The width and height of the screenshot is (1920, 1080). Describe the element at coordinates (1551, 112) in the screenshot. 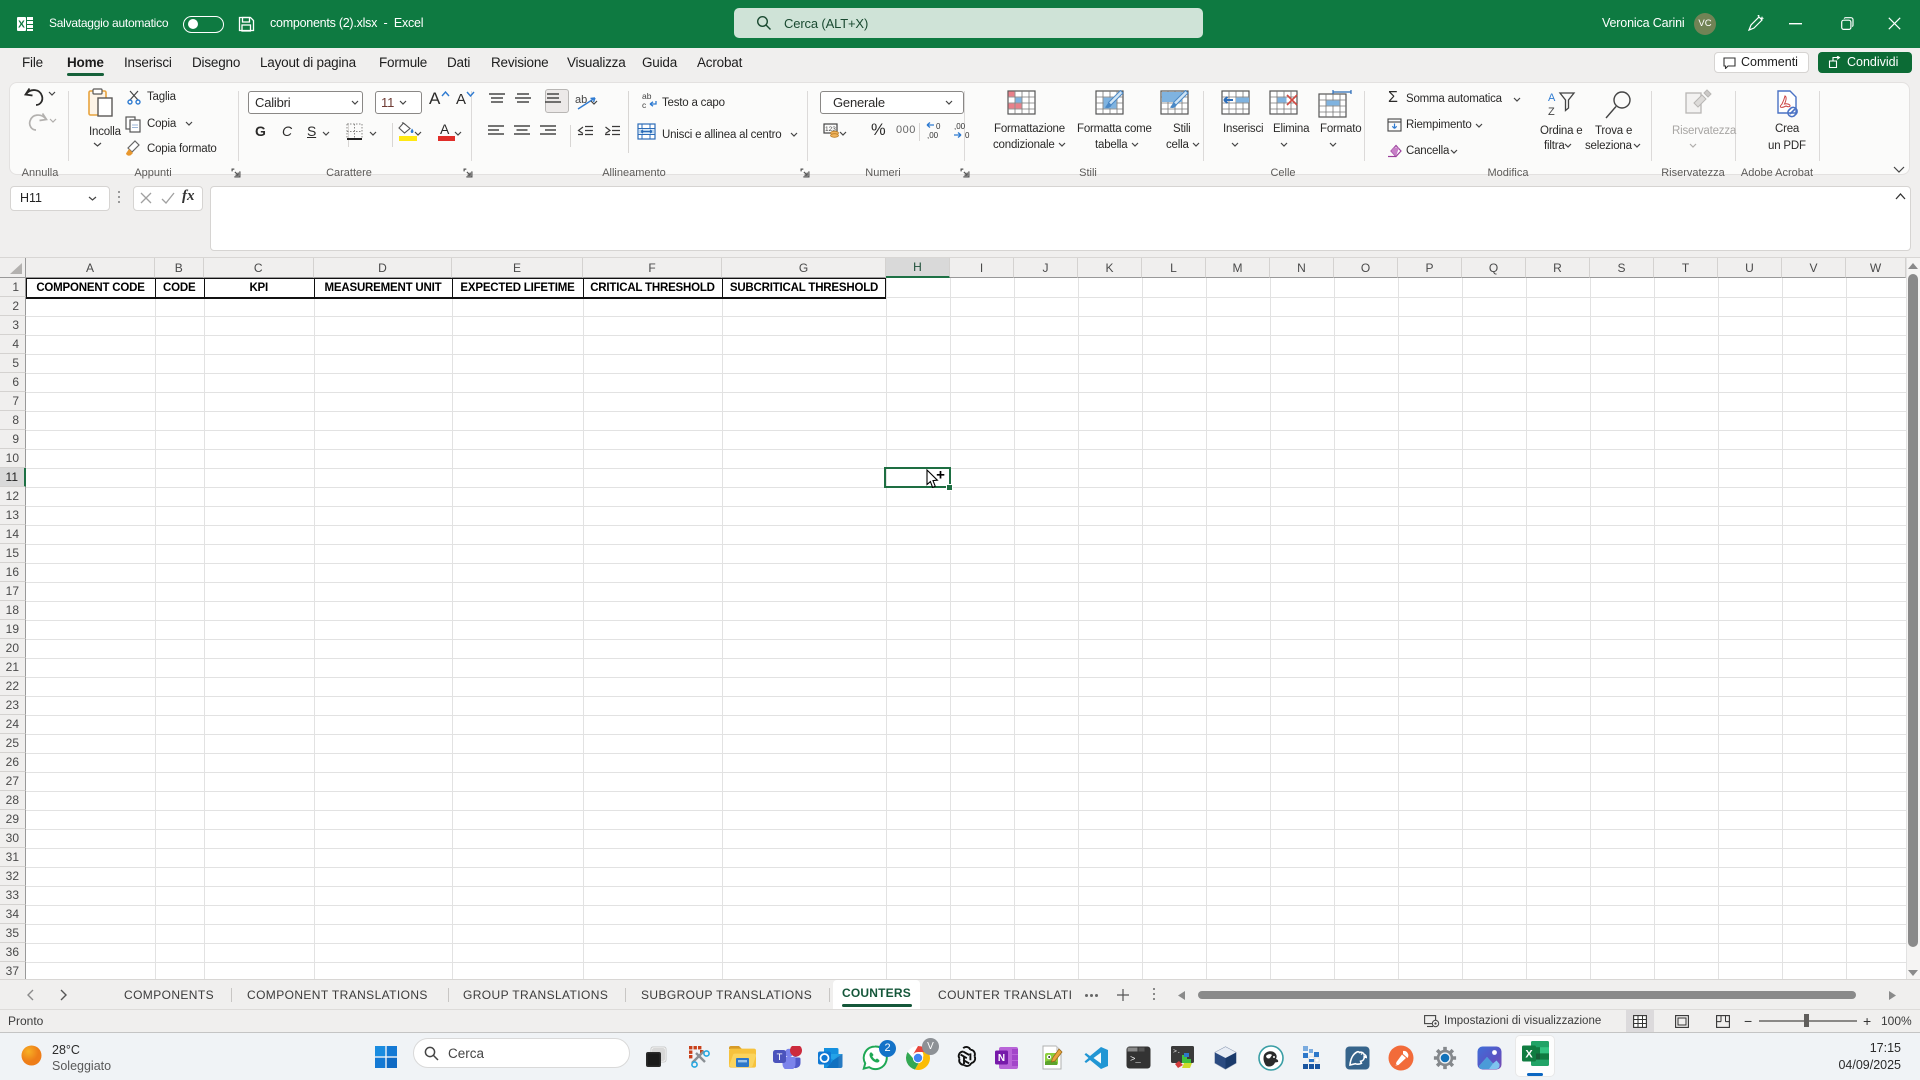

I see `svg-text: Z` at that location.